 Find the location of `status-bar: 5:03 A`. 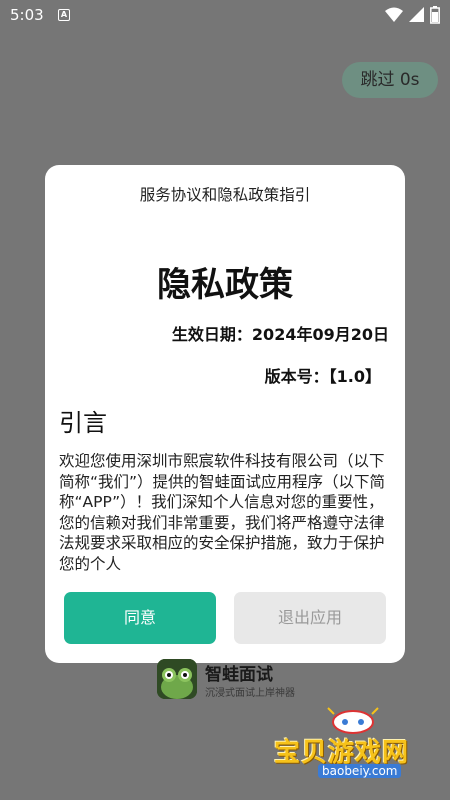

status-bar: 5:03 A is located at coordinates (225, 16).